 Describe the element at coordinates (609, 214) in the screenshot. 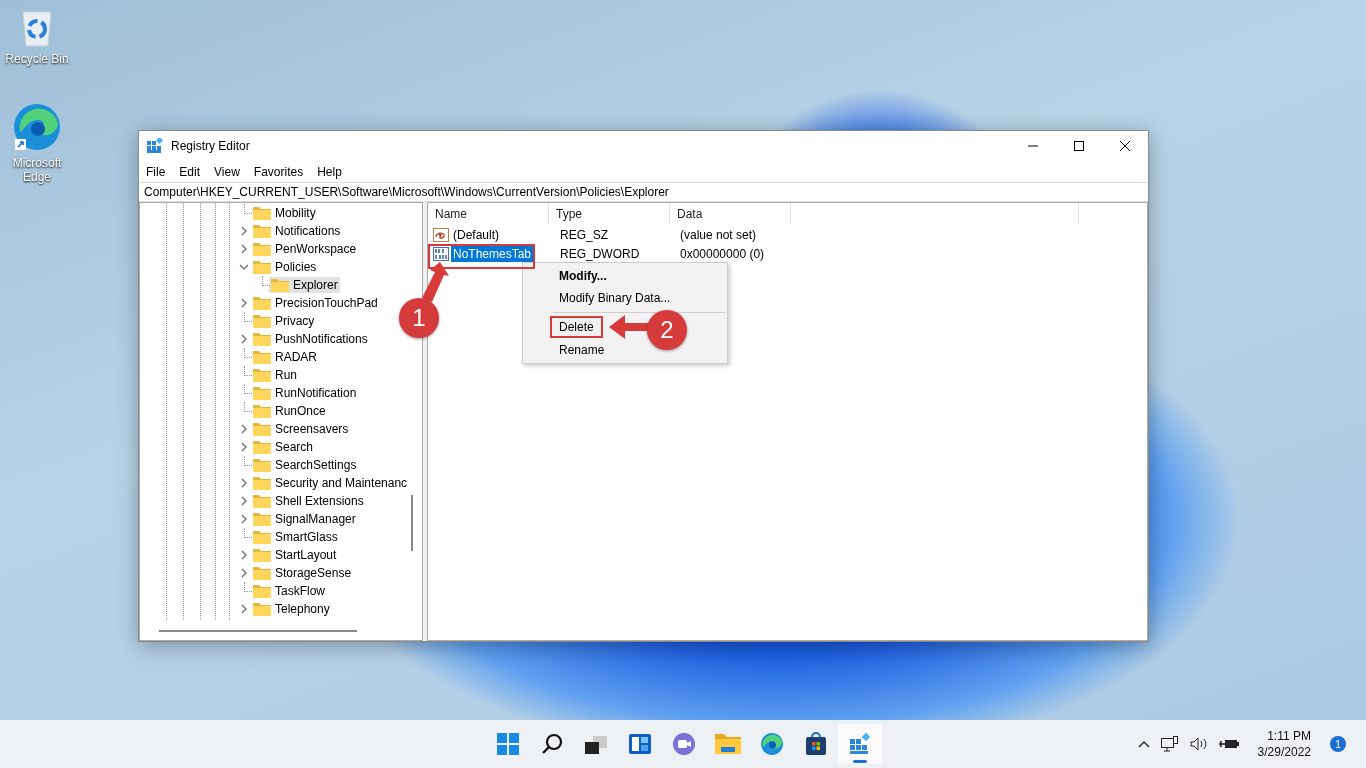

I see `column-header: Type` at that location.